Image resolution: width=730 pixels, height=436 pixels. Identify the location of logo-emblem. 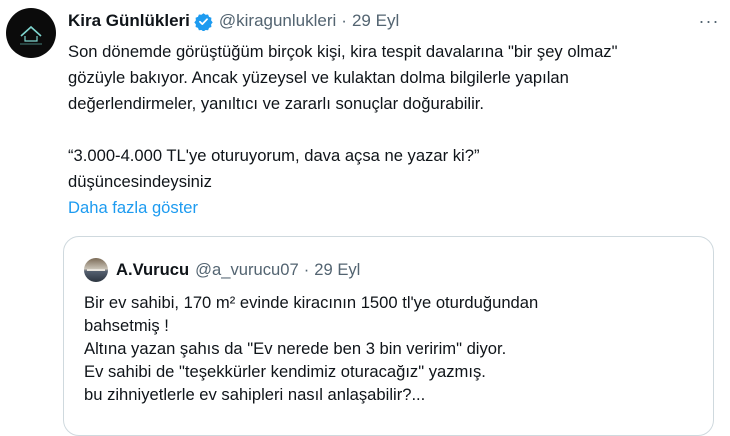
(31, 35).